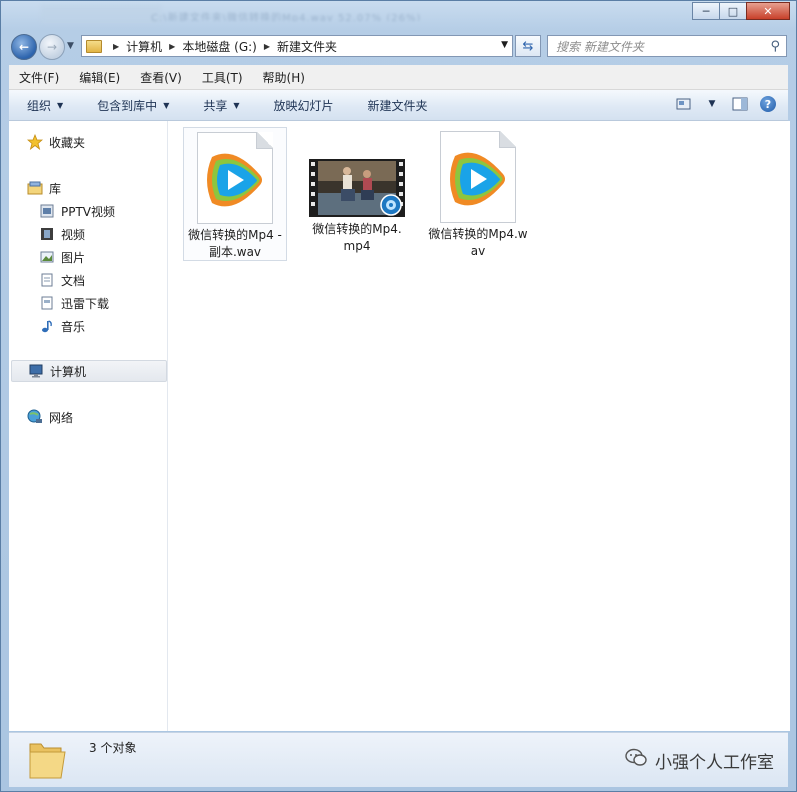 This screenshot has width=797, height=792. Describe the element at coordinates (47, 234) in the screenshot. I see `film-icon` at that location.